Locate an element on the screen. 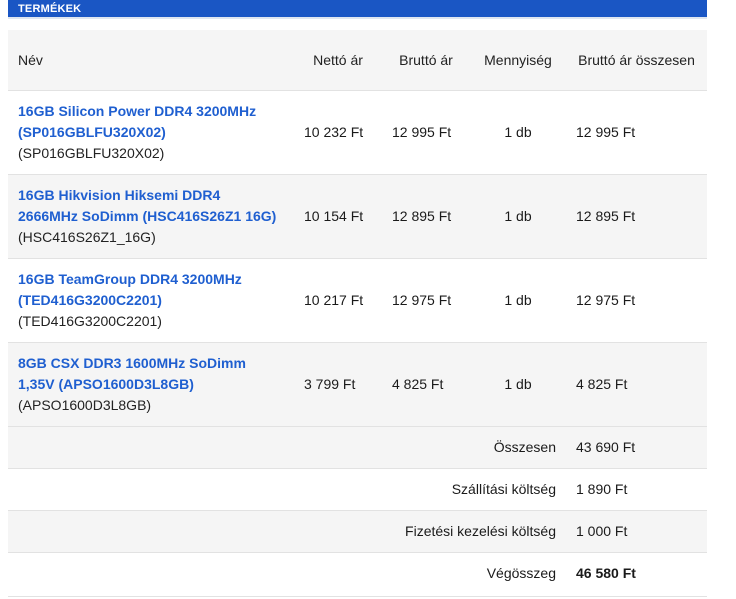 This screenshot has height=599, width=736. gross-price: 12 975 Ft is located at coordinates (426, 299).